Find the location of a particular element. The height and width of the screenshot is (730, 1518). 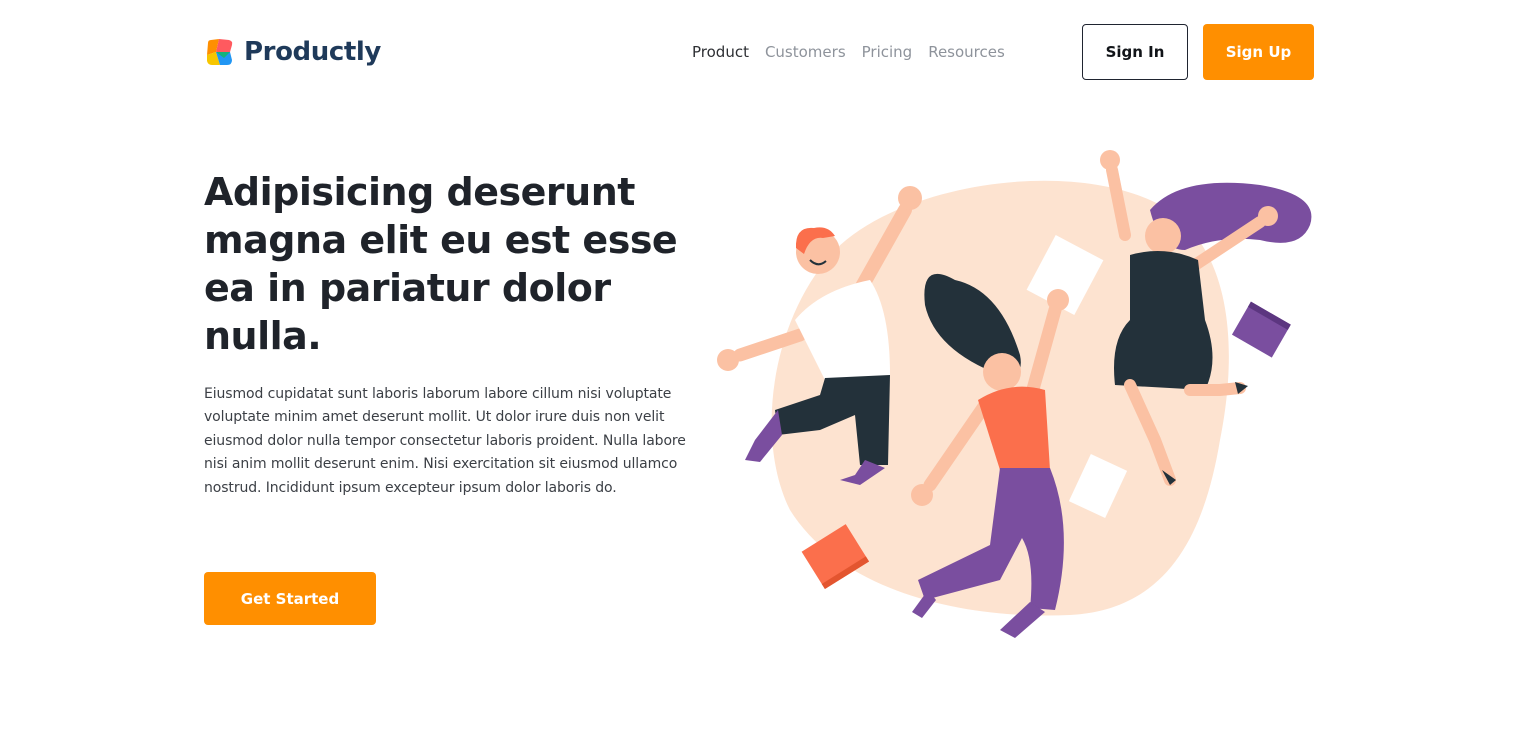

sign-up-button: Sign Up is located at coordinates (1258, 52).